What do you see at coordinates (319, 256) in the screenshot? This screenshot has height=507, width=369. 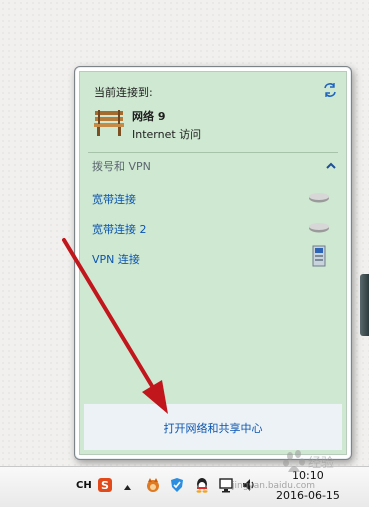 I see `vpn-icon` at bounding box center [319, 256].